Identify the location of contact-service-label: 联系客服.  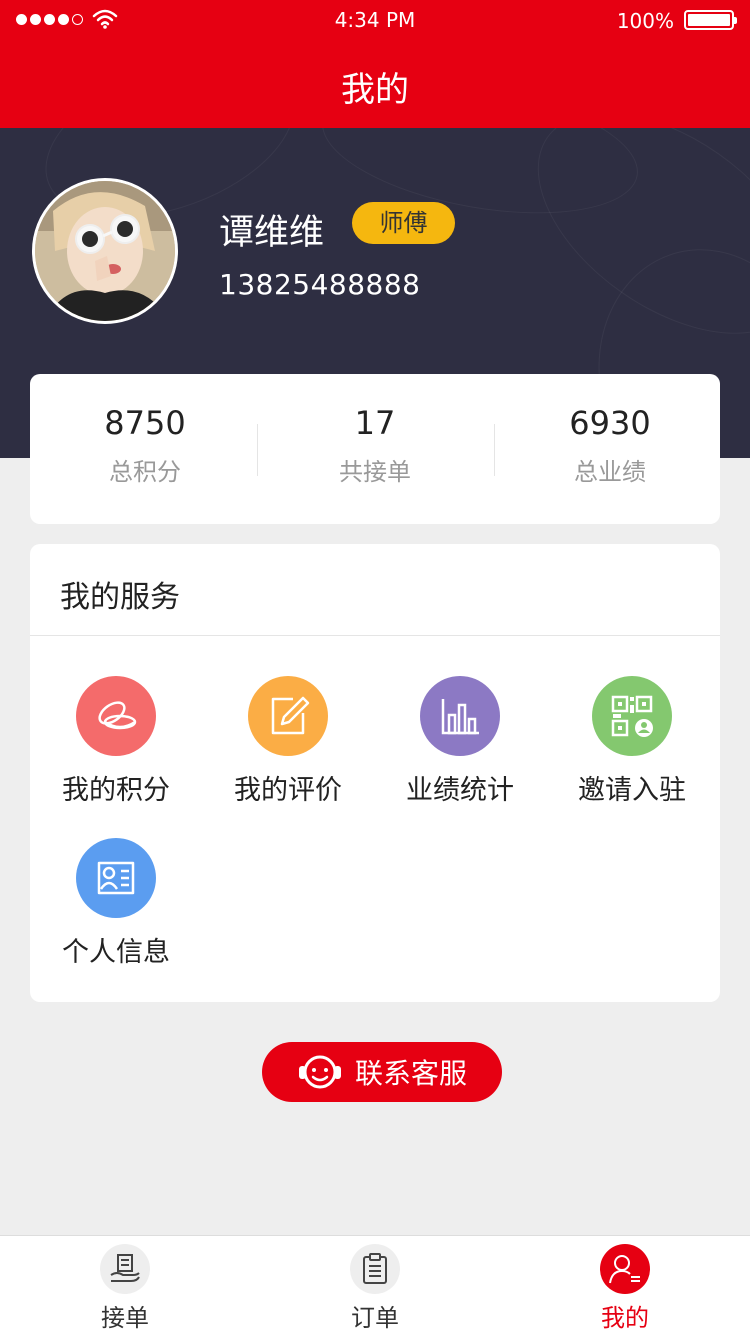
(410, 1073).